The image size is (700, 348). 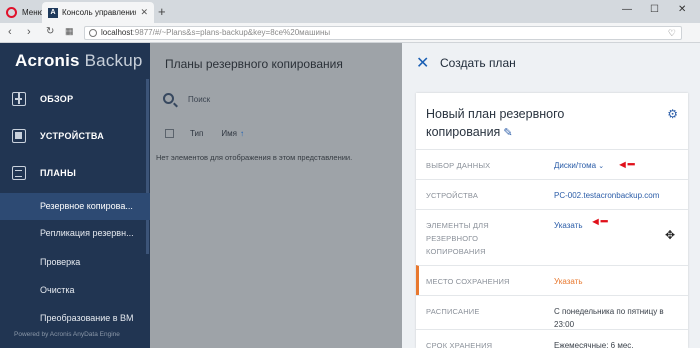 I want to click on globe-icon, so click(x=93, y=33).